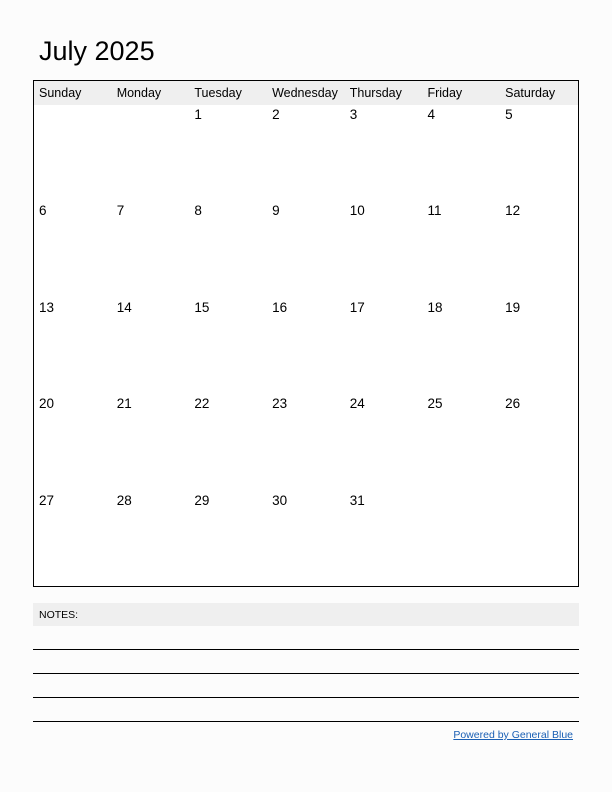 This screenshot has width=612, height=792. I want to click on day-cell-14: 14, so click(124, 307).